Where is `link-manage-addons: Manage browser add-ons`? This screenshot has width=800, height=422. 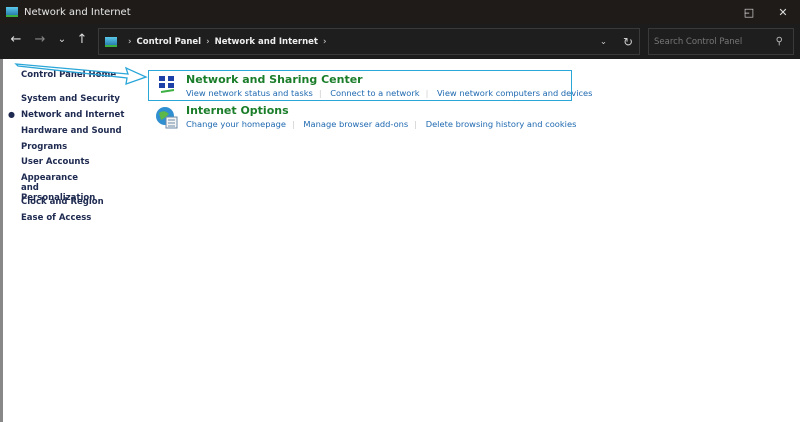
link-manage-addons: Manage browser add-ons is located at coordinates (355, 124).